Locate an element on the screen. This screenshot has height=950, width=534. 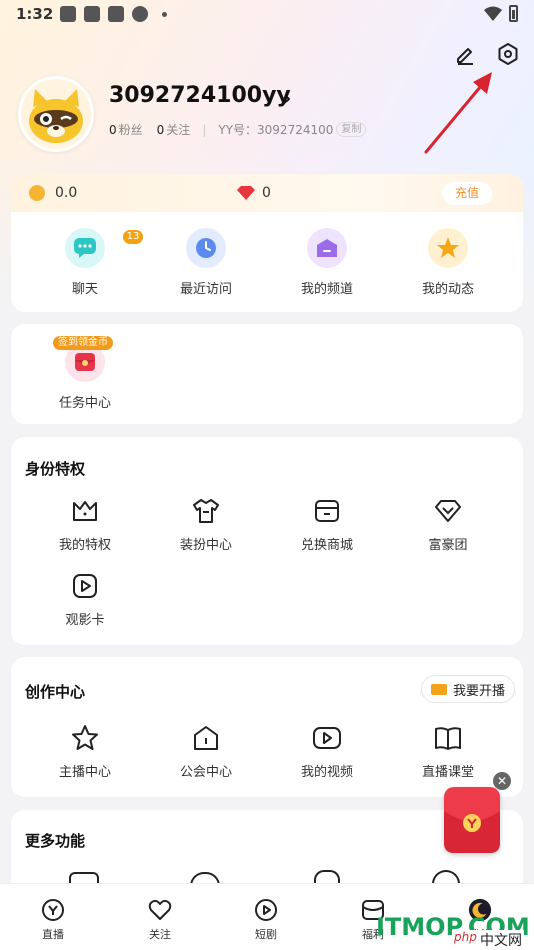
task-card: 任务中心 签到领金币 is located at coordinates (267, 374).